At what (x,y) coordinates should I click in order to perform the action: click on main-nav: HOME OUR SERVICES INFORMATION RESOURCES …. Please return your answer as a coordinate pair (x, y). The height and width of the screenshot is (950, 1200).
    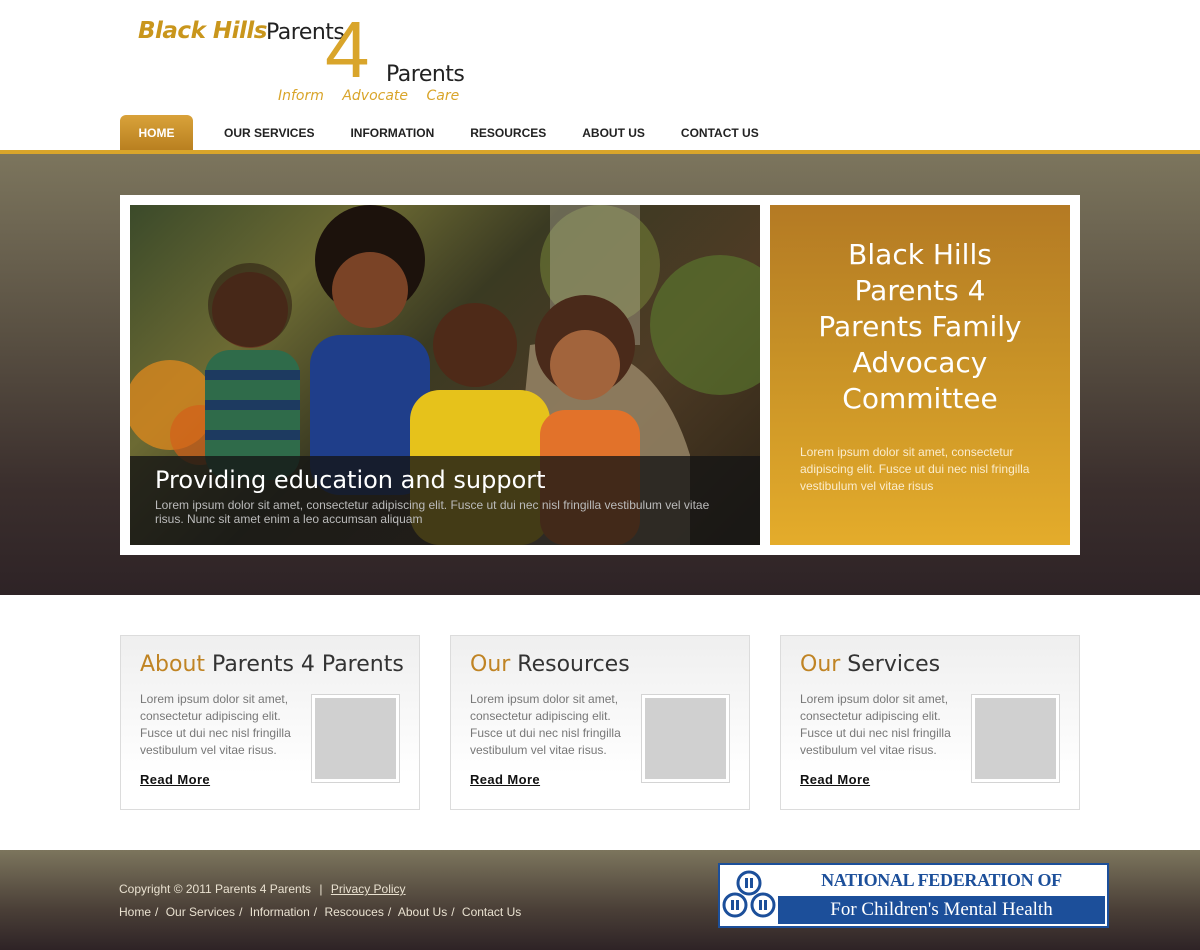
    Looking at the image, I should click on (457, 133).